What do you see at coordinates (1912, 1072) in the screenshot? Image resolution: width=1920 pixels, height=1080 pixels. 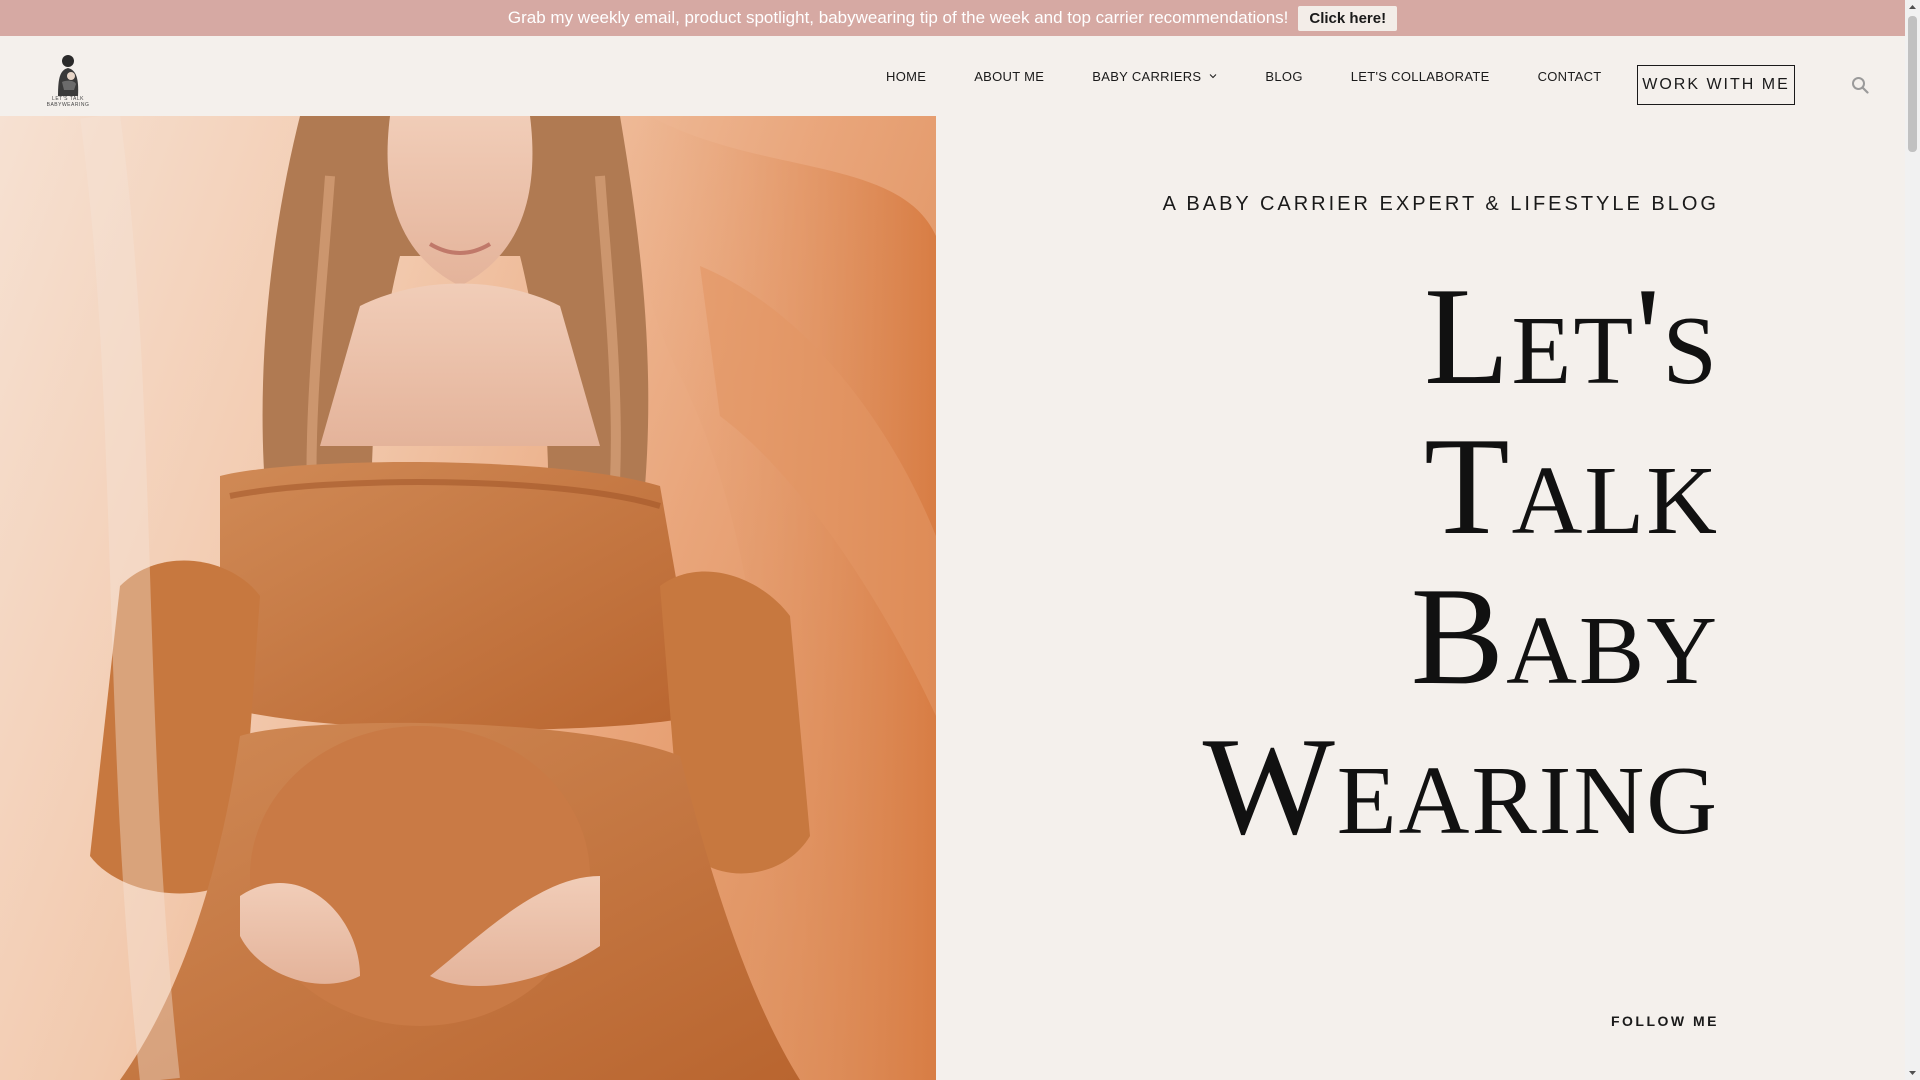 I see `scroll-down-icon` at bounding box center [1912, 1072].